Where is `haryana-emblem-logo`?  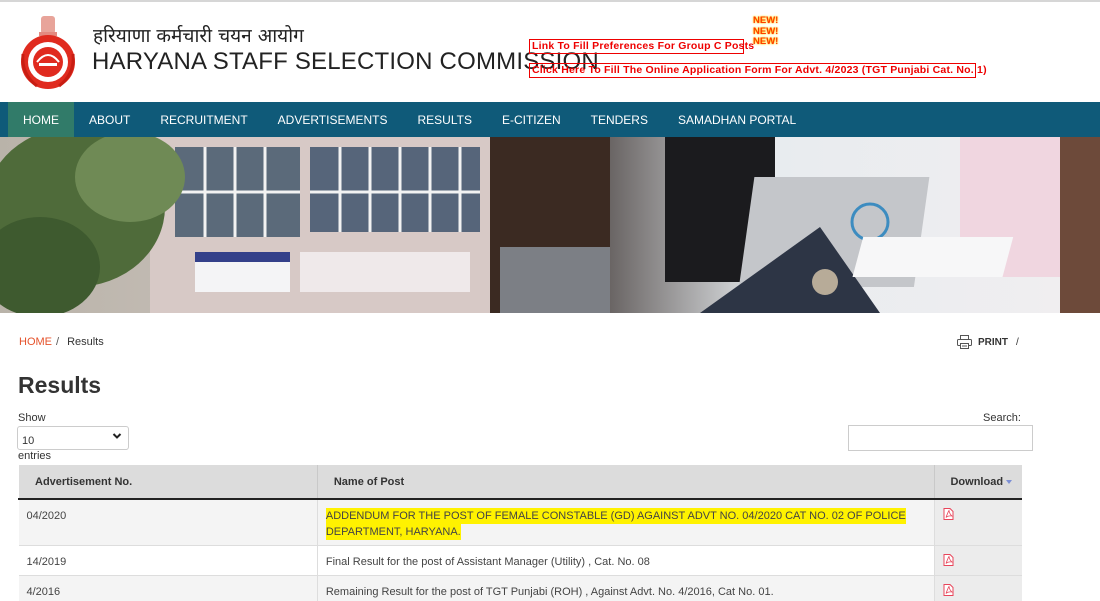 haryana-emblem-logo is located at coordinates (48, 53).